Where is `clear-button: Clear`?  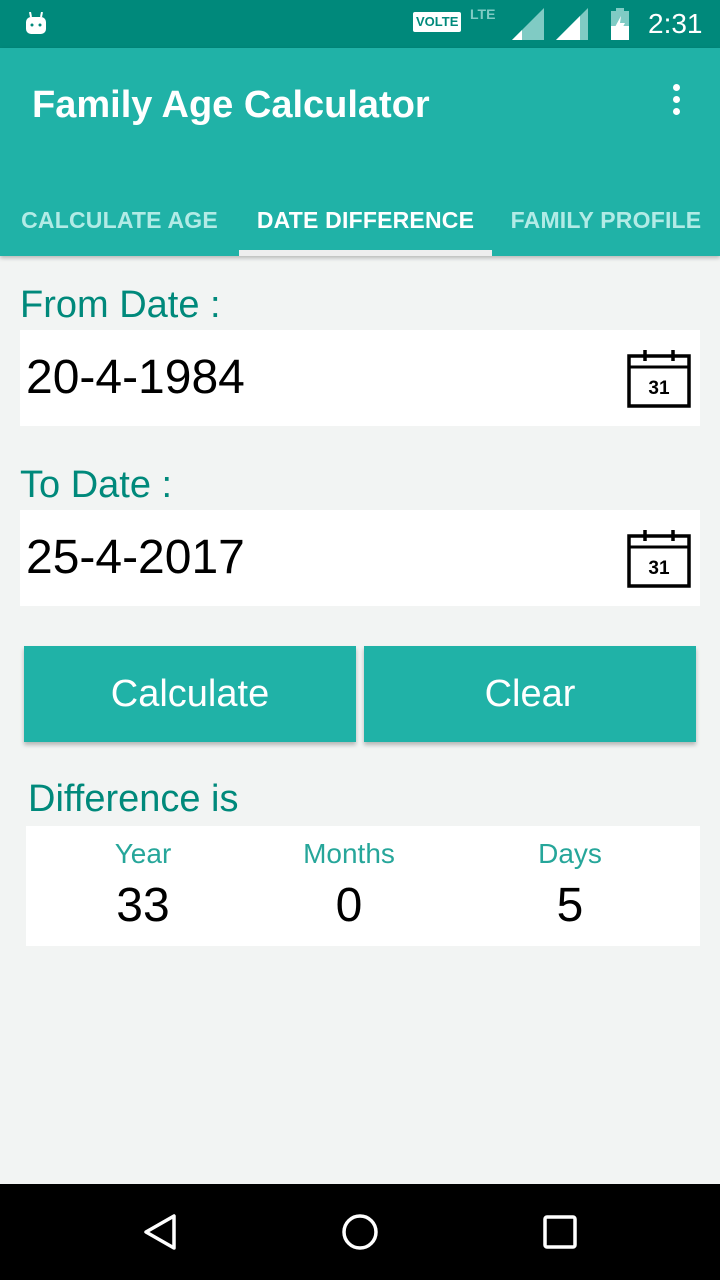 clear-button: Clear is located at coordinates (530, 694).